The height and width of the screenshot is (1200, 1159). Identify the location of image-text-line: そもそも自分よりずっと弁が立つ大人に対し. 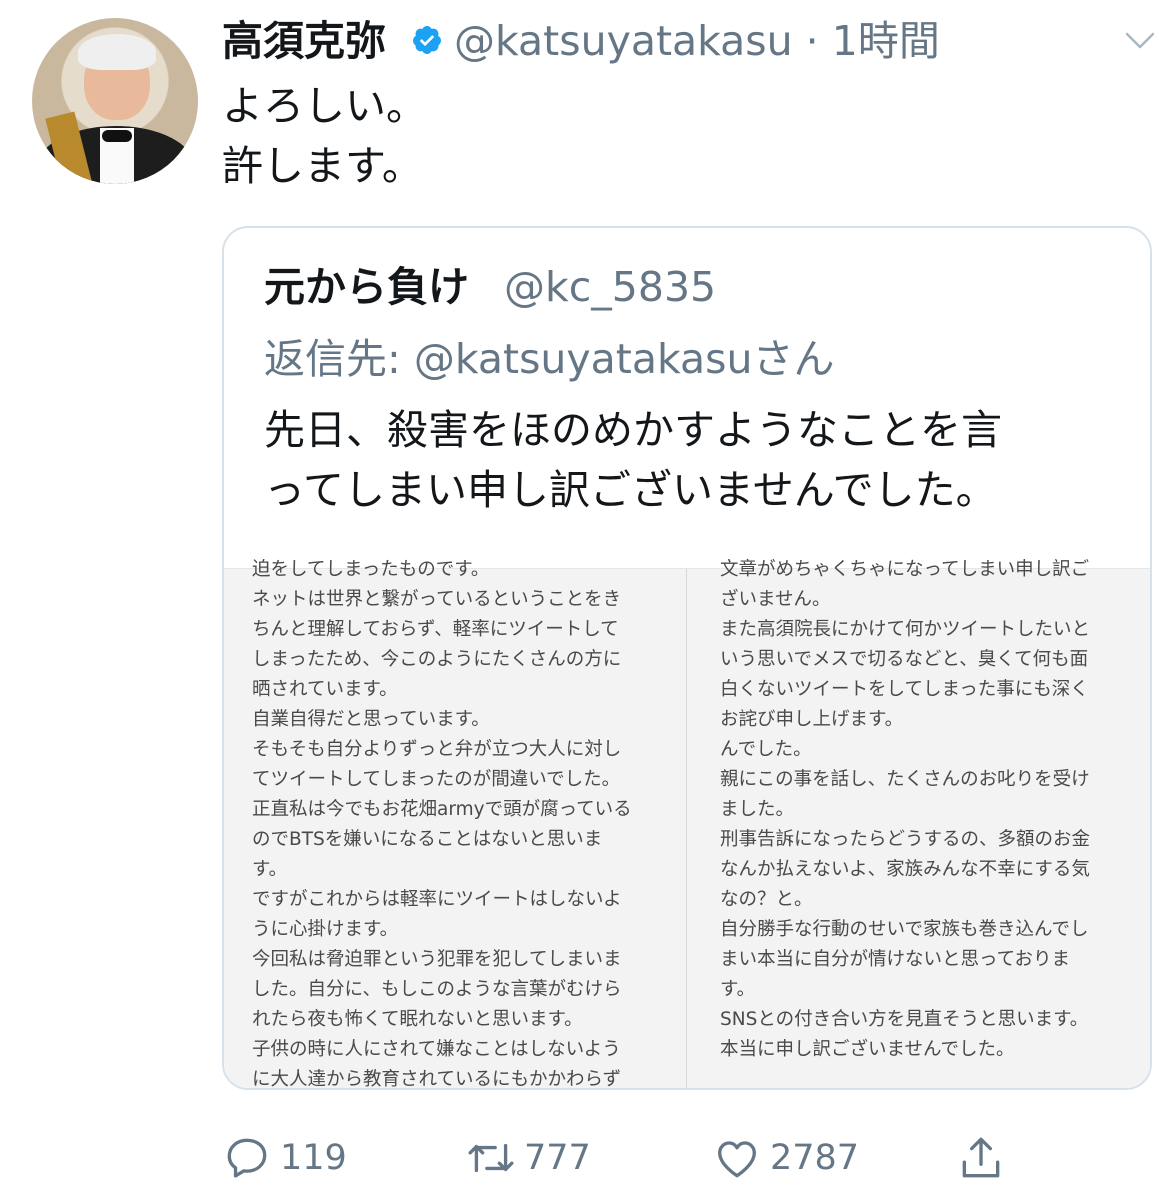
(437, 749).